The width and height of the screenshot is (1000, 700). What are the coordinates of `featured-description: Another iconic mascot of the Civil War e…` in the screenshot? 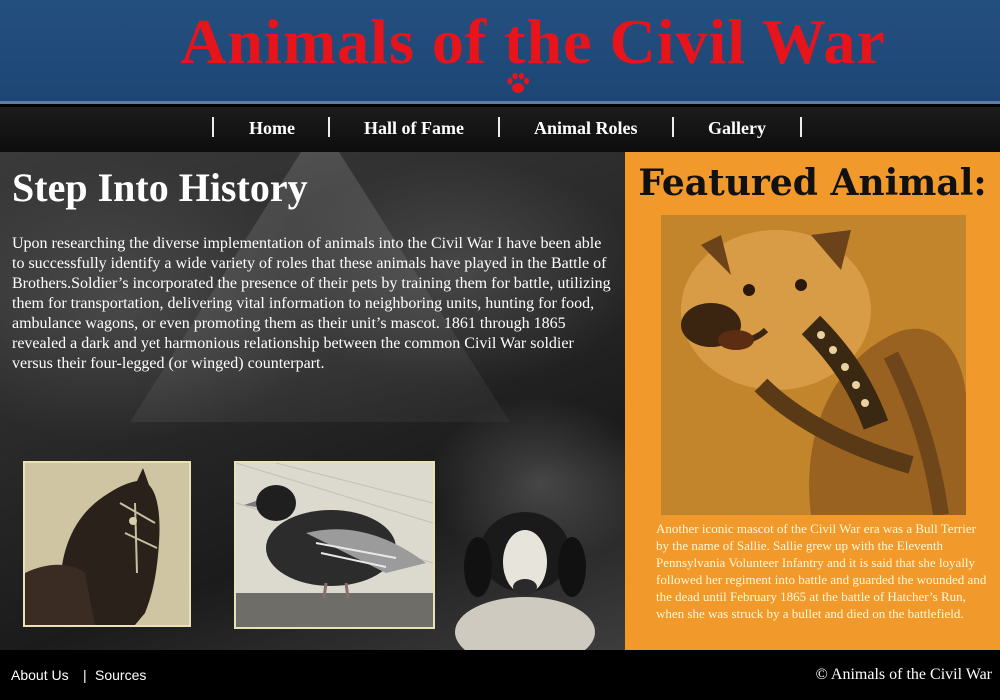 It's located at (821, 571).